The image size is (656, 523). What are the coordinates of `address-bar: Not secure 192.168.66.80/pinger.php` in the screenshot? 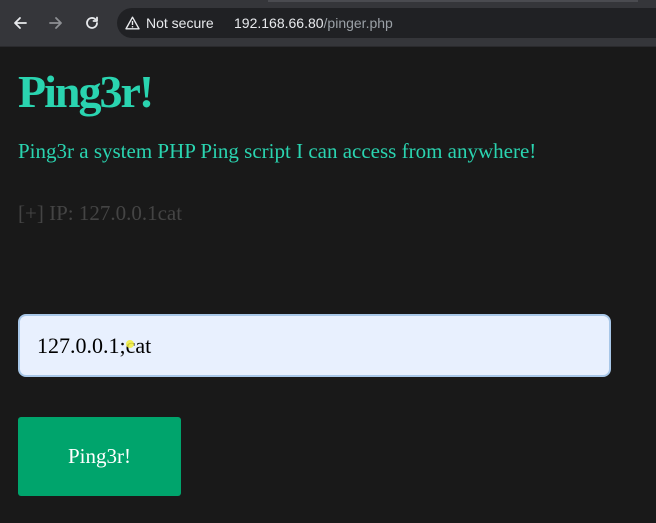 It's located at (386, 23).